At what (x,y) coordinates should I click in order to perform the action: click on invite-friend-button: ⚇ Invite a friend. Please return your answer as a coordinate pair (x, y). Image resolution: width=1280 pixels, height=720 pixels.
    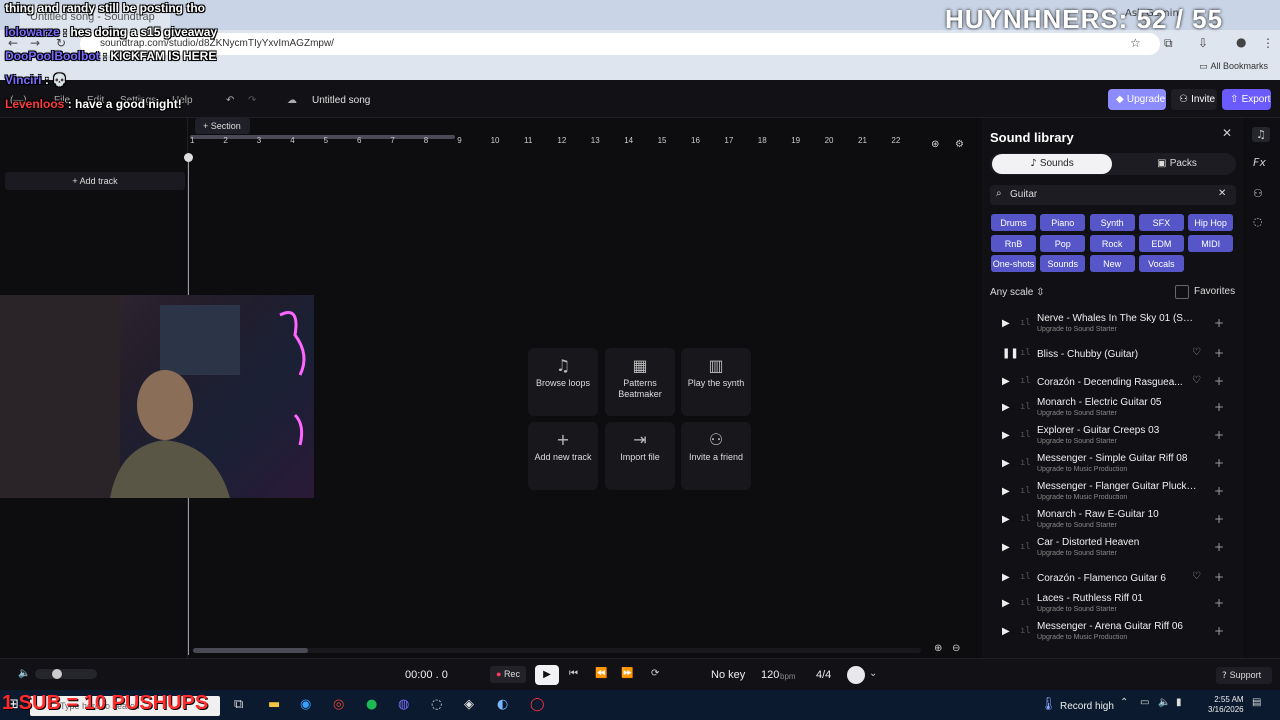
    Looking at the image, I should click on (716, 456).